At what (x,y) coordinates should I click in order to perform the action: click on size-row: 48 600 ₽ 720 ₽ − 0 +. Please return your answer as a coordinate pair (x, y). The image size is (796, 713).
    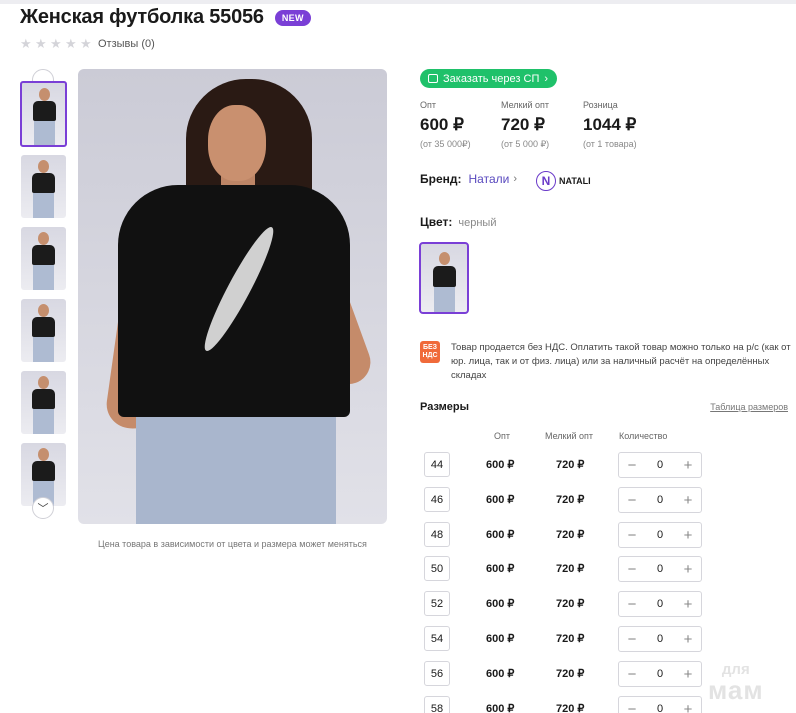
    Looking at the image, I should click on (563, 536).